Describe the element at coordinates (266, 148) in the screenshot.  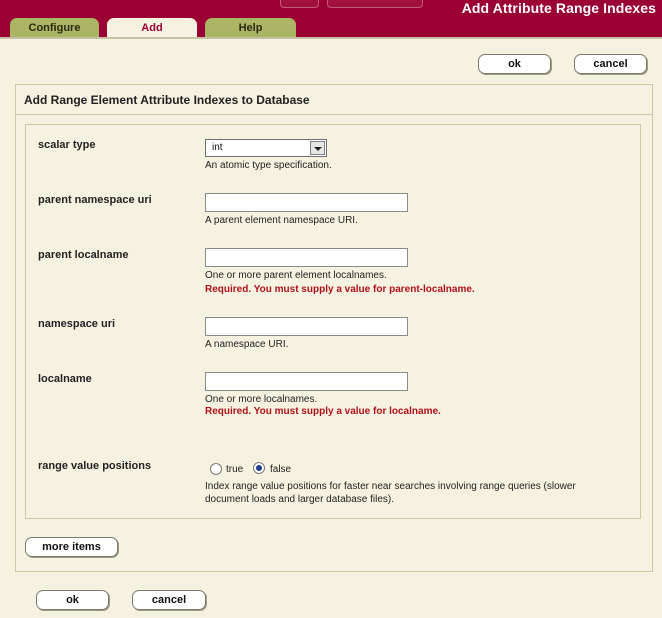
I see `scalar-type-select: int` at that location.